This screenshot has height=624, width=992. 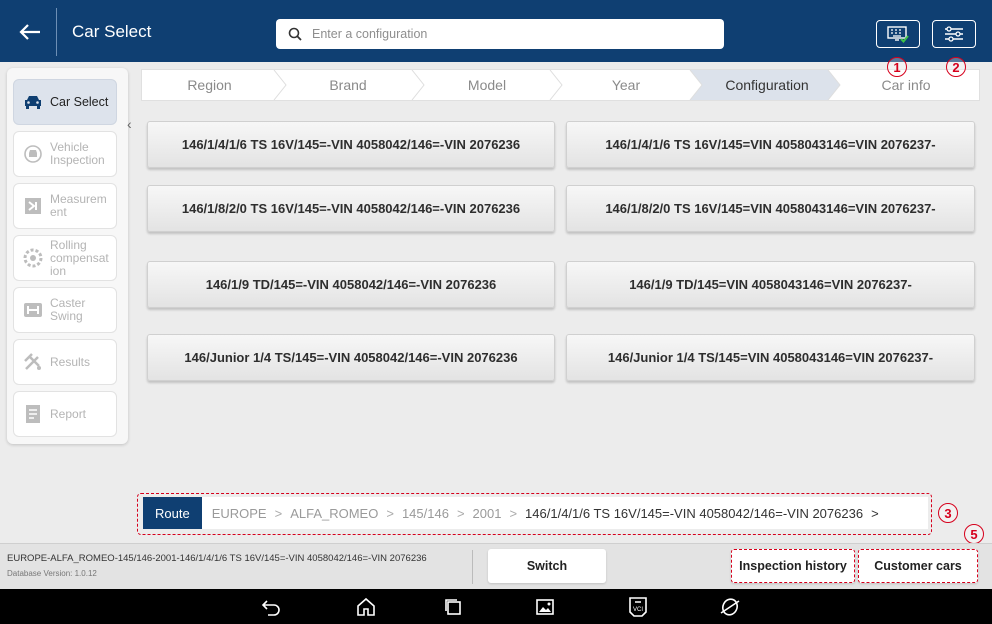 I want to click on sidebar-item-label: Report, so click(x=68, y=413).